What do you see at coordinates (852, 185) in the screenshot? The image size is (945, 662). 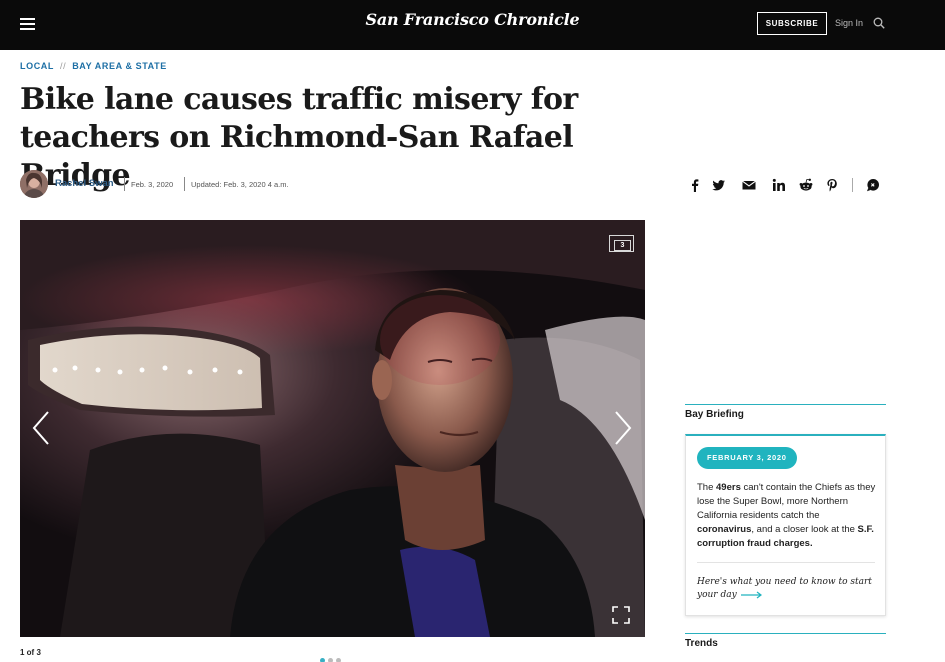 I see `share-divider` at bounding box center [852, 185].